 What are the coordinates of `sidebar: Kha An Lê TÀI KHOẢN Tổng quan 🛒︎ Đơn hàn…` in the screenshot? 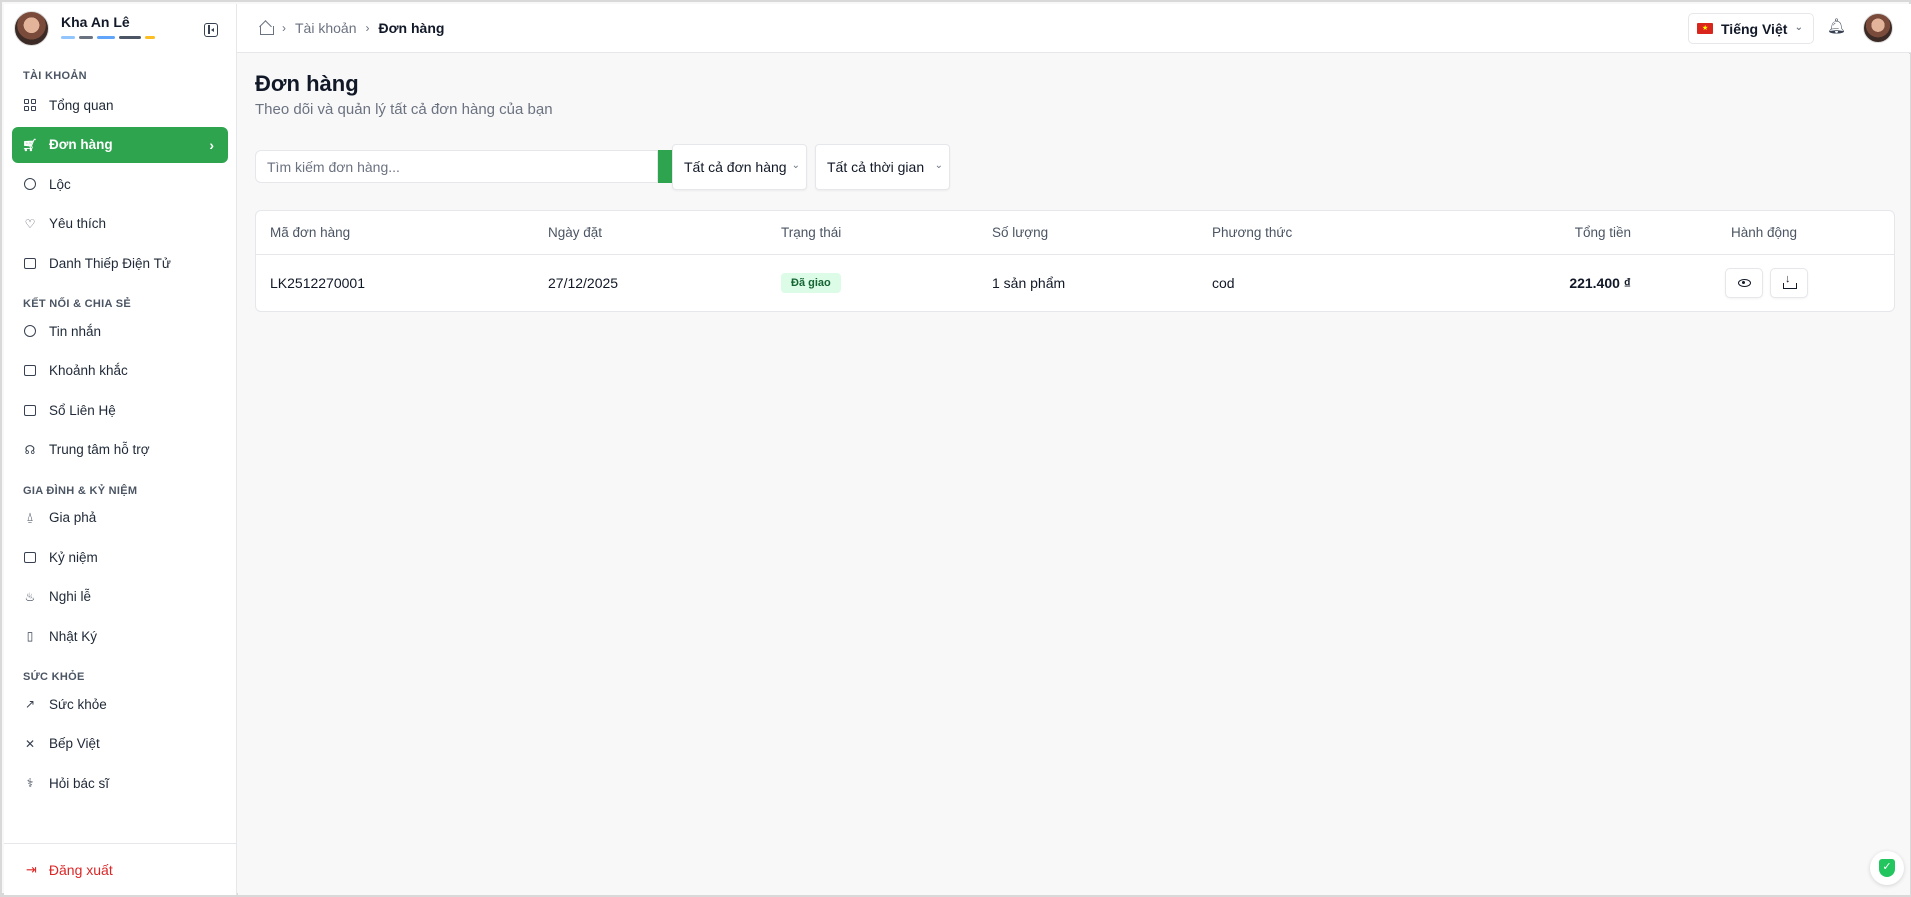 It's located at (120, 449).